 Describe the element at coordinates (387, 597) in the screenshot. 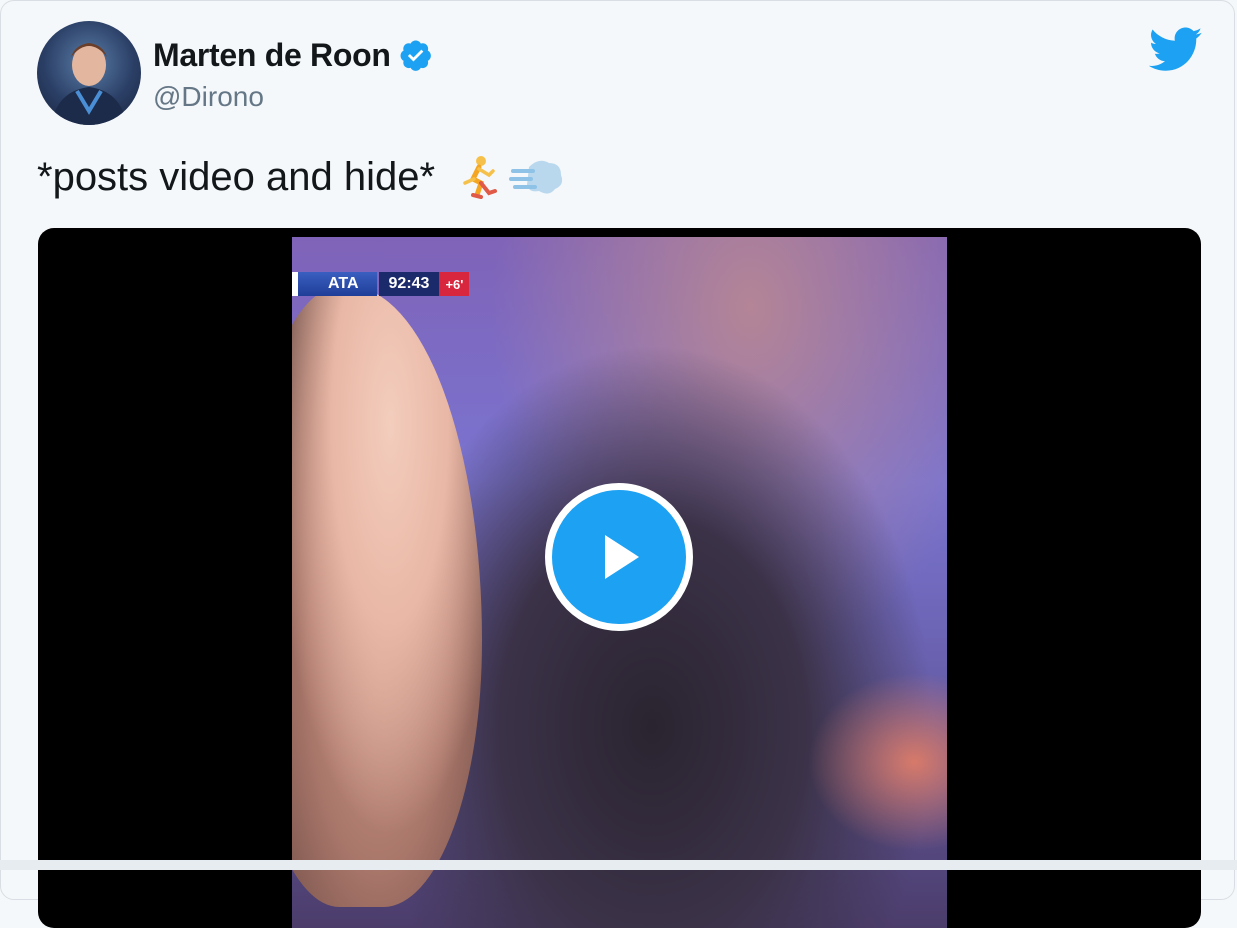

I see `thumbnail-subject` at that location.